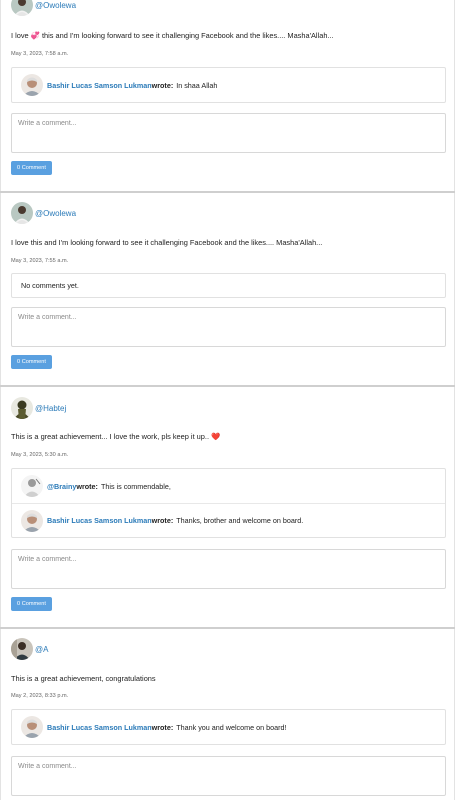 This screenshot has height=800, width=455. What do you see at coordinates (61, 486) in the screenshot?
I see `commenter-name: @Brainy` at bounding box center [61, 486].